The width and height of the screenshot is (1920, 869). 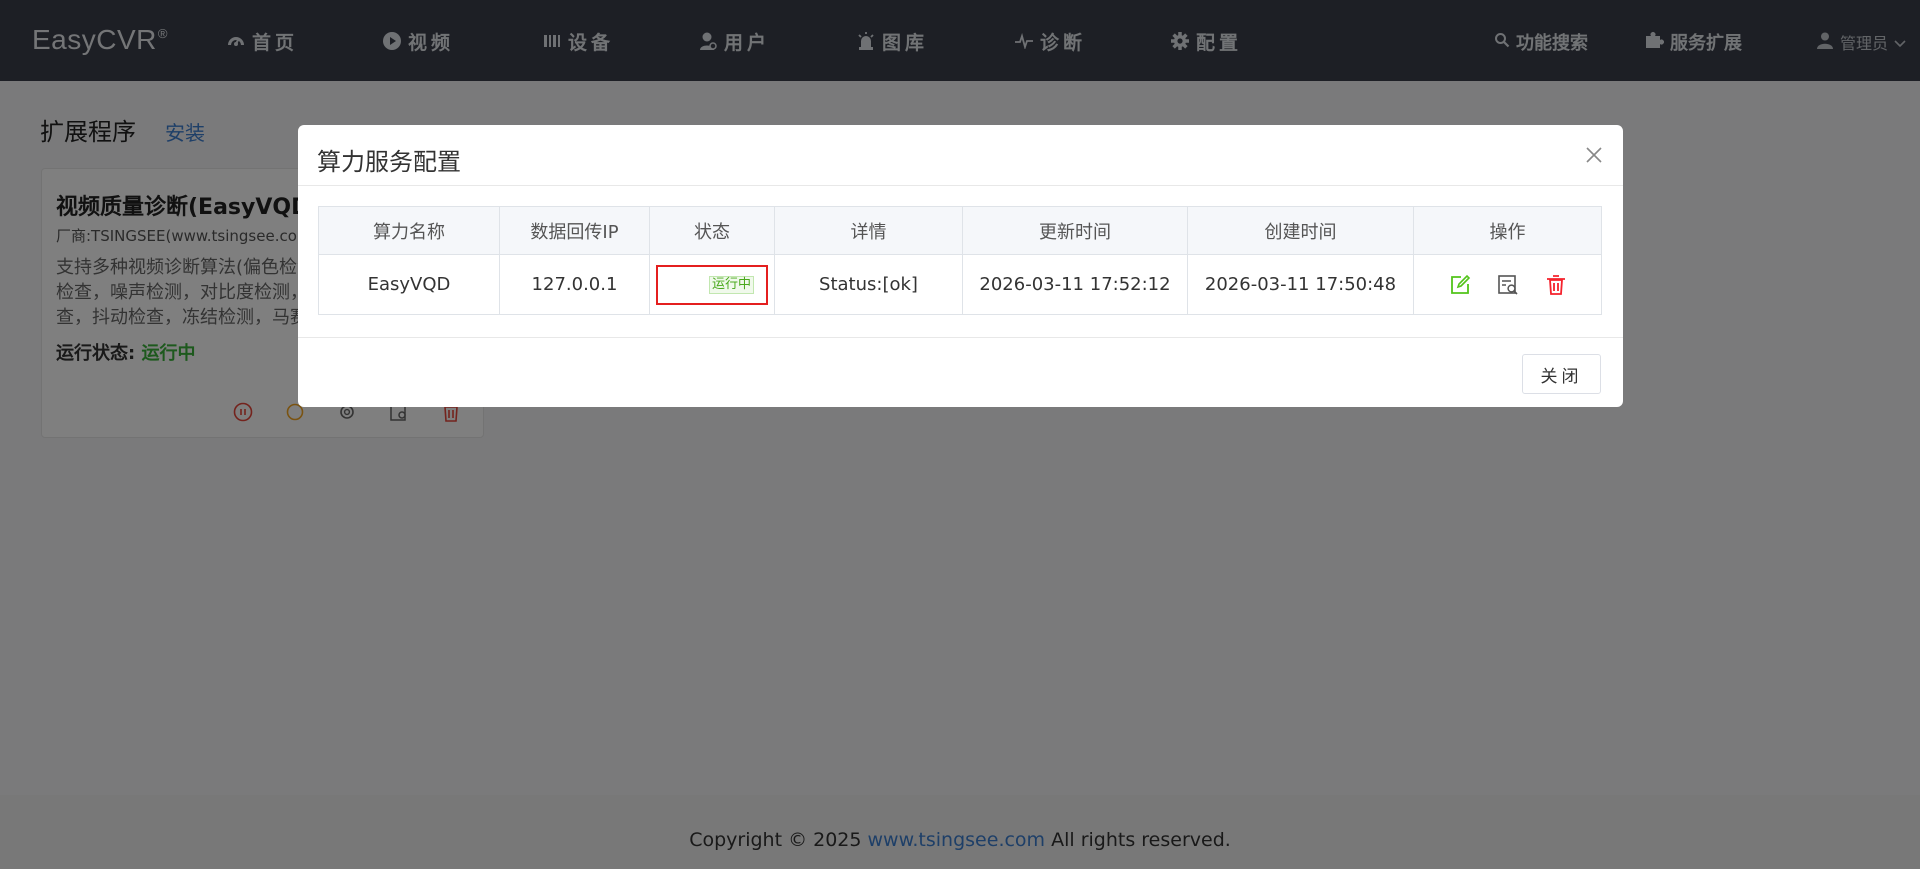 What do you see at coordinates (1300, 284) in the screenshot?
I see `cell-created: 2026-03-11 17:50:48` at bounding box center [1300, 284].